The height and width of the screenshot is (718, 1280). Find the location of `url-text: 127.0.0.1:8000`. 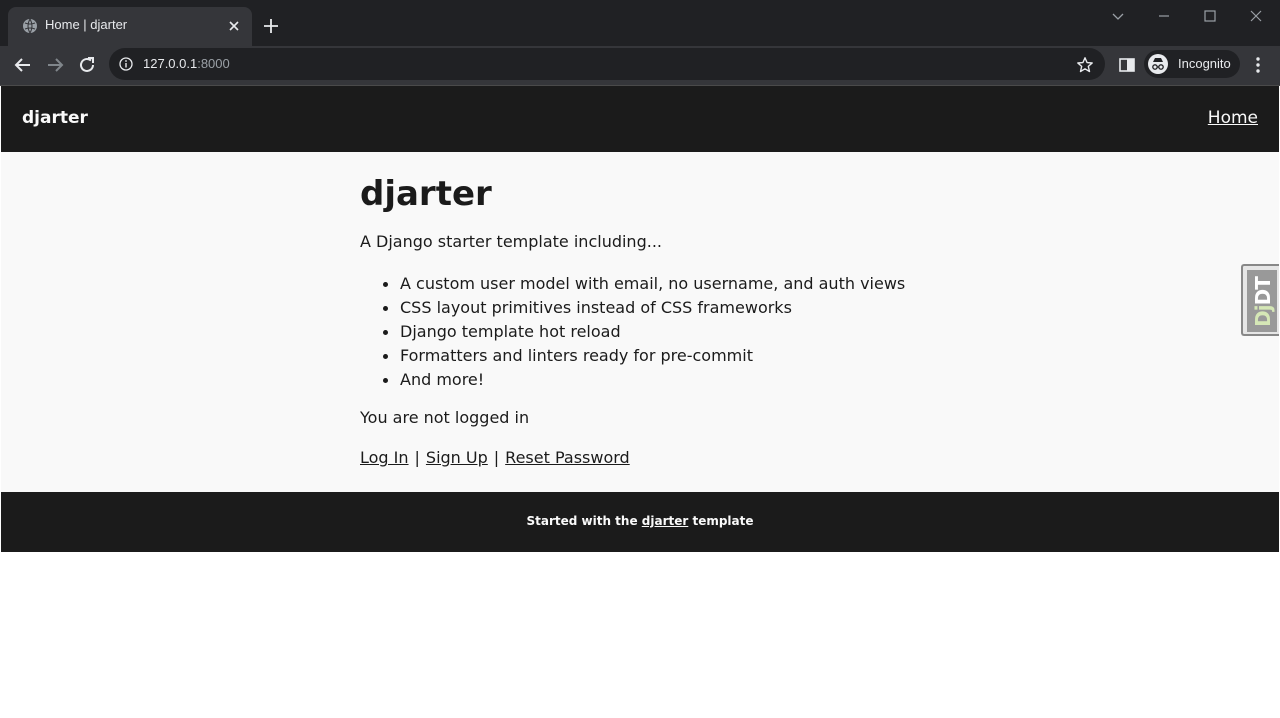

url-text: 127.0.0.1:8000 is located at coordinates (186, 63).